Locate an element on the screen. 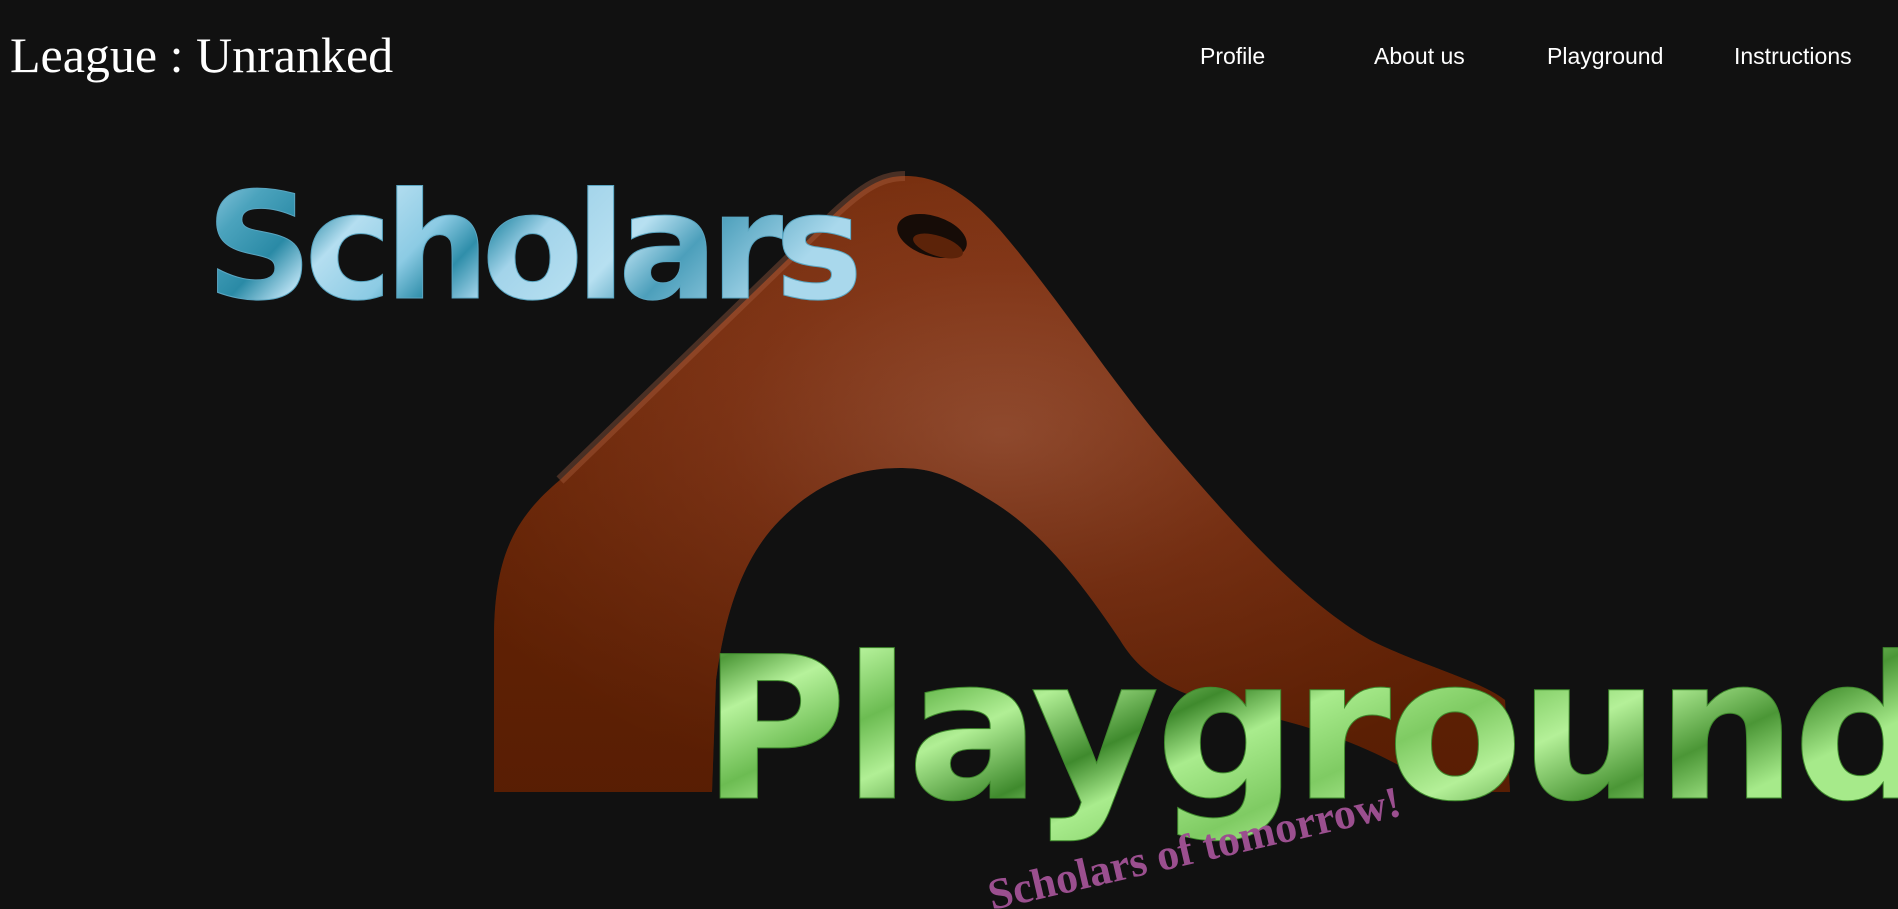  title-scholars: Scholars is located at coordinates (531, 247).